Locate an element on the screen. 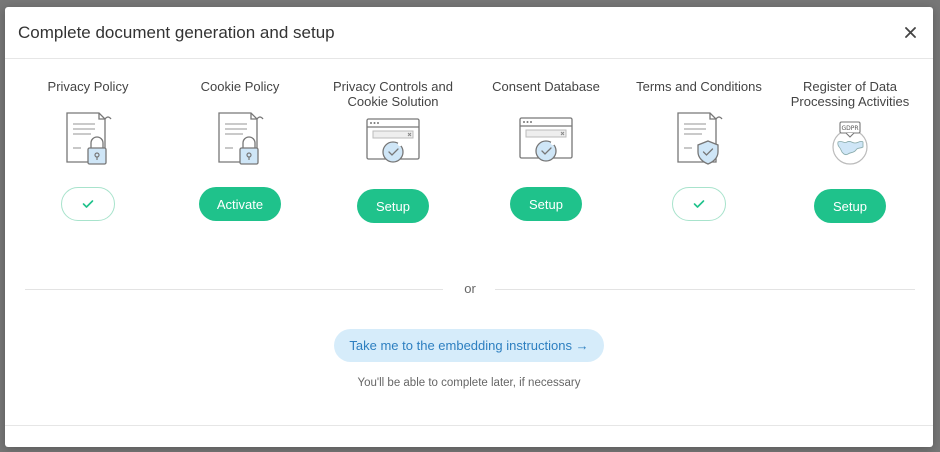  step-label: Privacy Policy is located at coordinates (88, 86).